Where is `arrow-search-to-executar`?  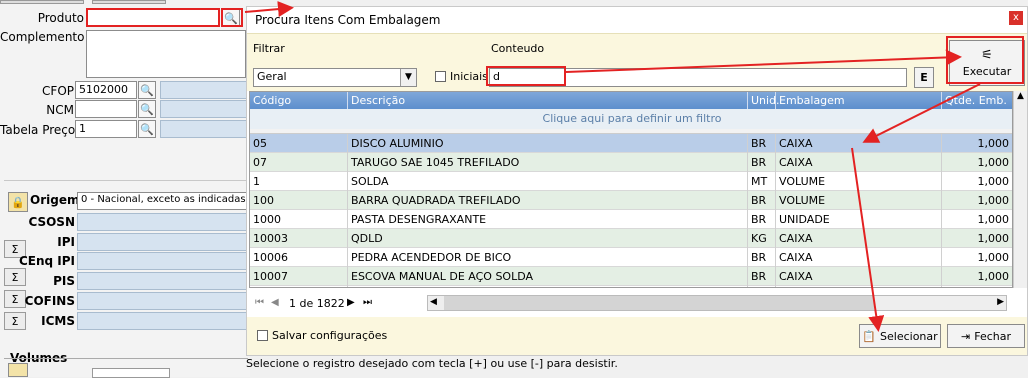
arrow-search-to-executar is located at coordinates (763, 61).